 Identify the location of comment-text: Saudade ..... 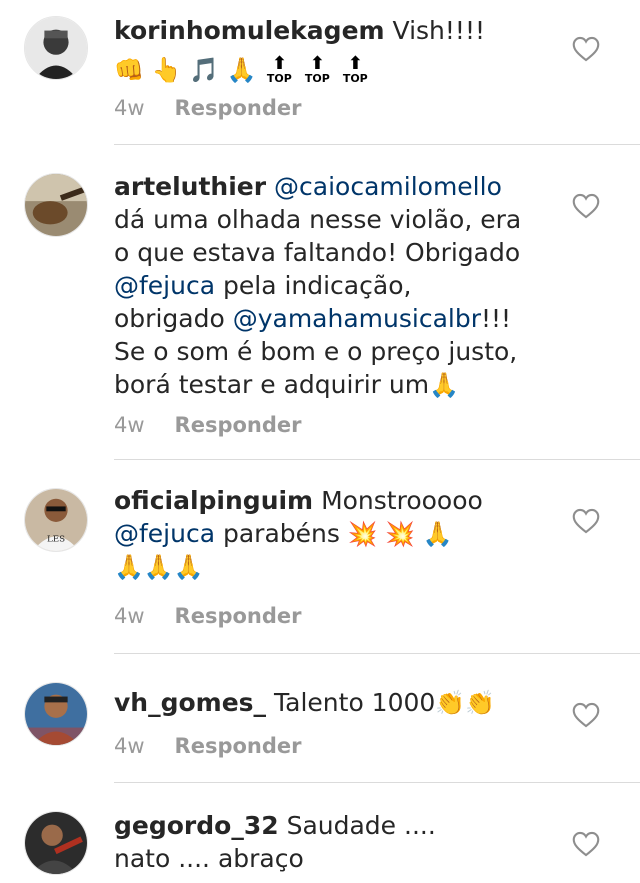
(361, 825).